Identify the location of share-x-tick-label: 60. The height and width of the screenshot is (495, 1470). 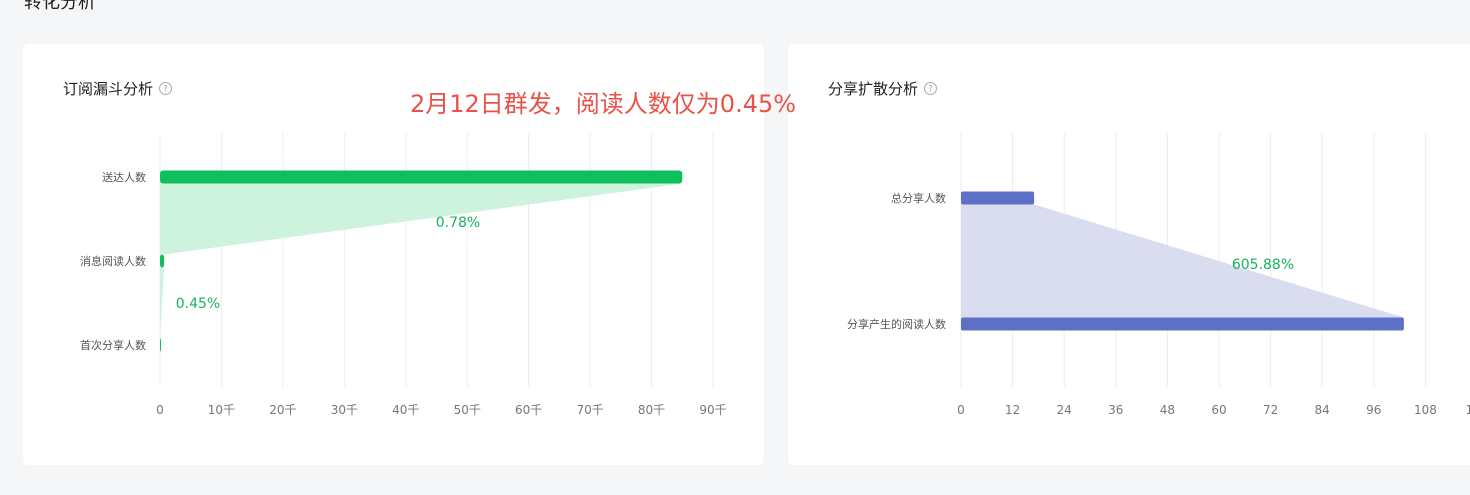
(1218, 410).